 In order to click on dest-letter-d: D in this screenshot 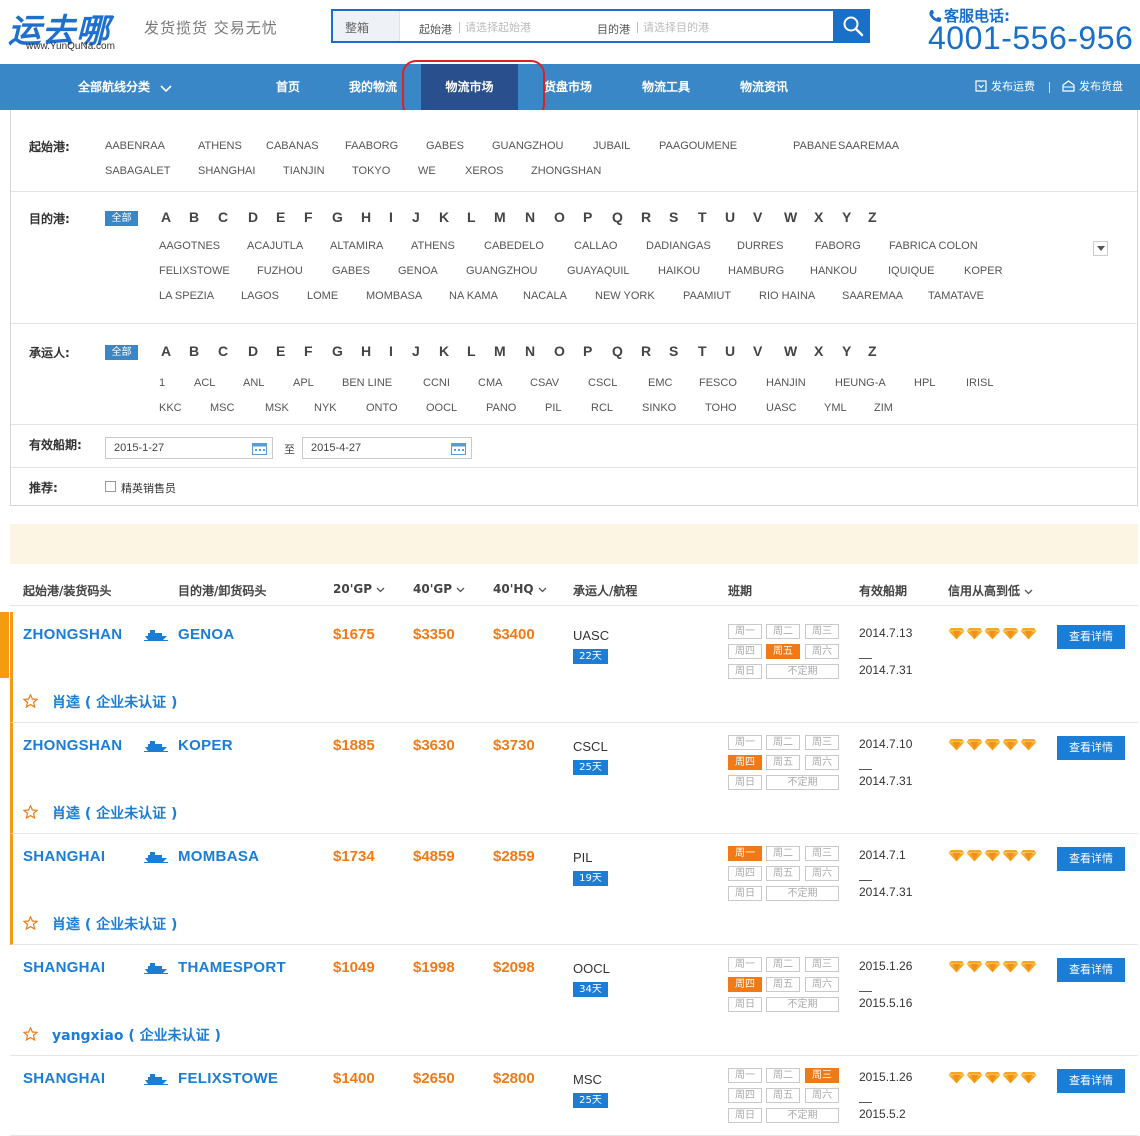, I will do `click(253, 217)`.